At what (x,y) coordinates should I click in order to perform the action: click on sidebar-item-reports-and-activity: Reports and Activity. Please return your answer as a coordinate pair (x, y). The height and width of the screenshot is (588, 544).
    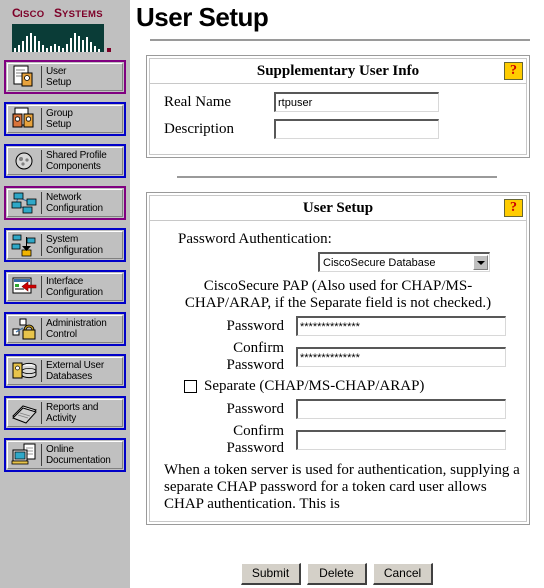
    Looking at the image, I should click on (65, 413).